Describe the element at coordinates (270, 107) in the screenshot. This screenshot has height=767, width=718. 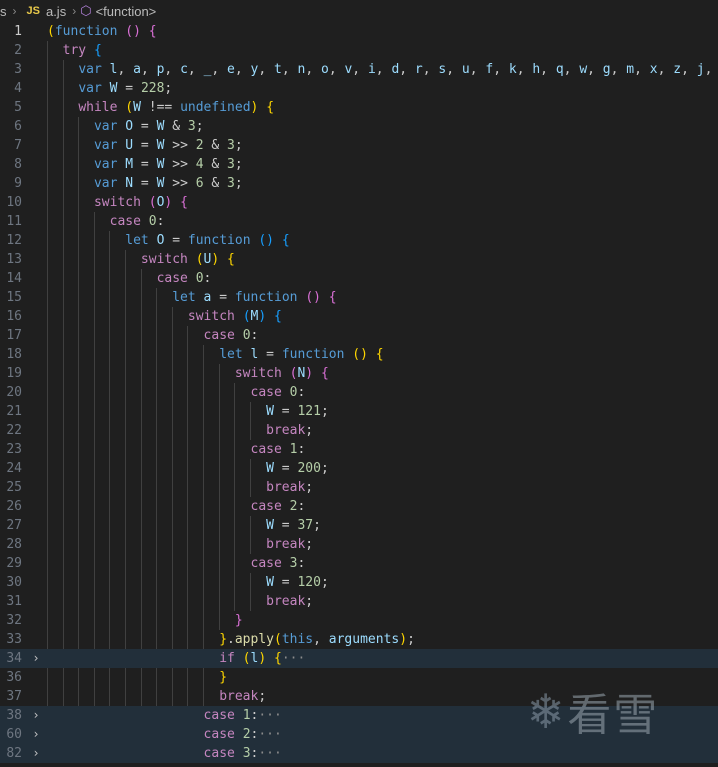
I see `code-token: {` at that location.